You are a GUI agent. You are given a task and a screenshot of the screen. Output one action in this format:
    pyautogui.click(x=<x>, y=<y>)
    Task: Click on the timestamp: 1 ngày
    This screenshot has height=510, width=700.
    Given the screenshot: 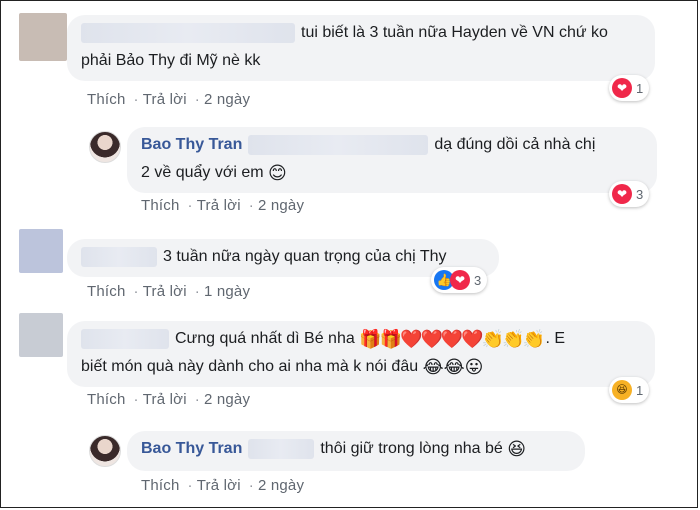 What is the action you would take?
    pyautogui.click(x=227, y=291)
    